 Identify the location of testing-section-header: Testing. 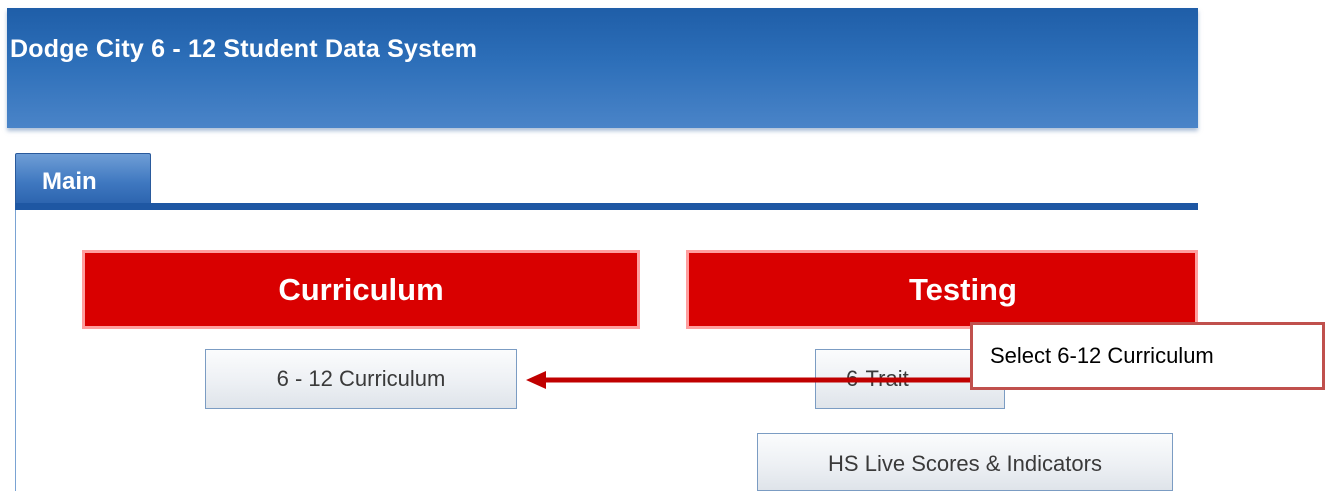
(942, 289).